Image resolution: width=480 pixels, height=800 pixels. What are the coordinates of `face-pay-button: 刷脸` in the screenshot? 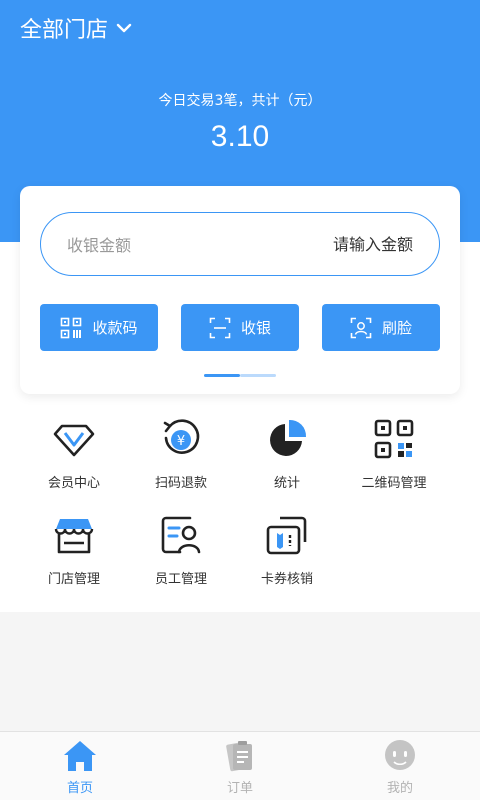 It's located at (381, 327).